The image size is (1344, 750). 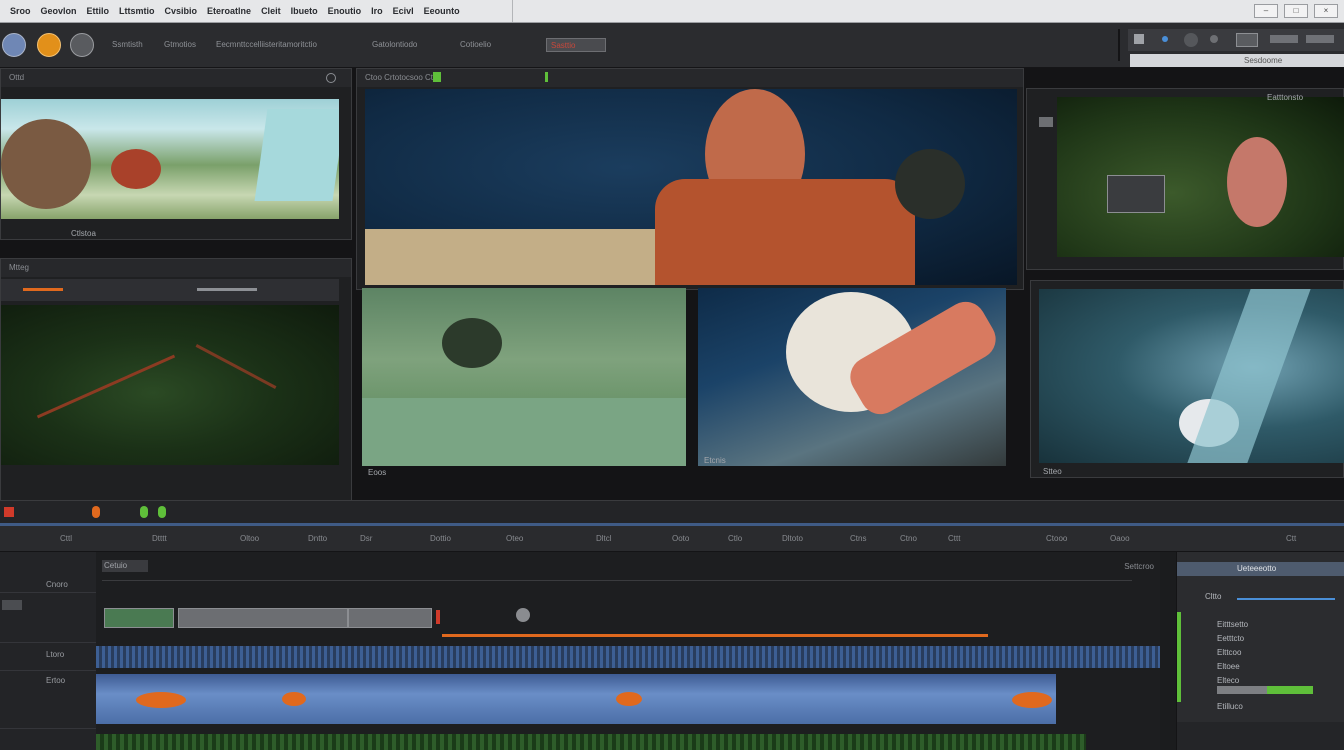 I want to click on layout-icon, so click(x=1247, y=40).